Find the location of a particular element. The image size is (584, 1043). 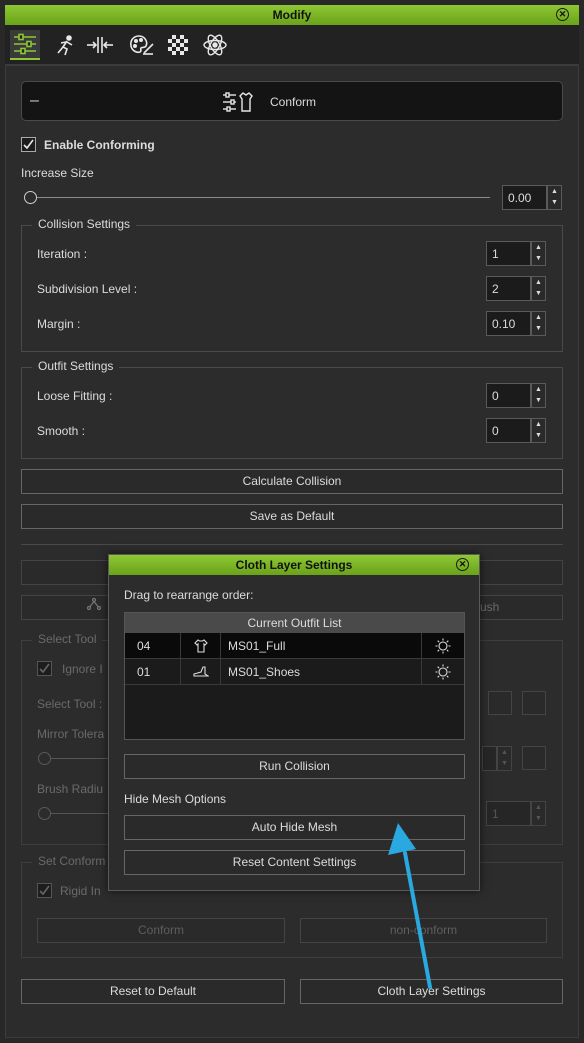

brush-radius-spinbox: 1 ▲ ▼ is located at coordinates (516, 813).